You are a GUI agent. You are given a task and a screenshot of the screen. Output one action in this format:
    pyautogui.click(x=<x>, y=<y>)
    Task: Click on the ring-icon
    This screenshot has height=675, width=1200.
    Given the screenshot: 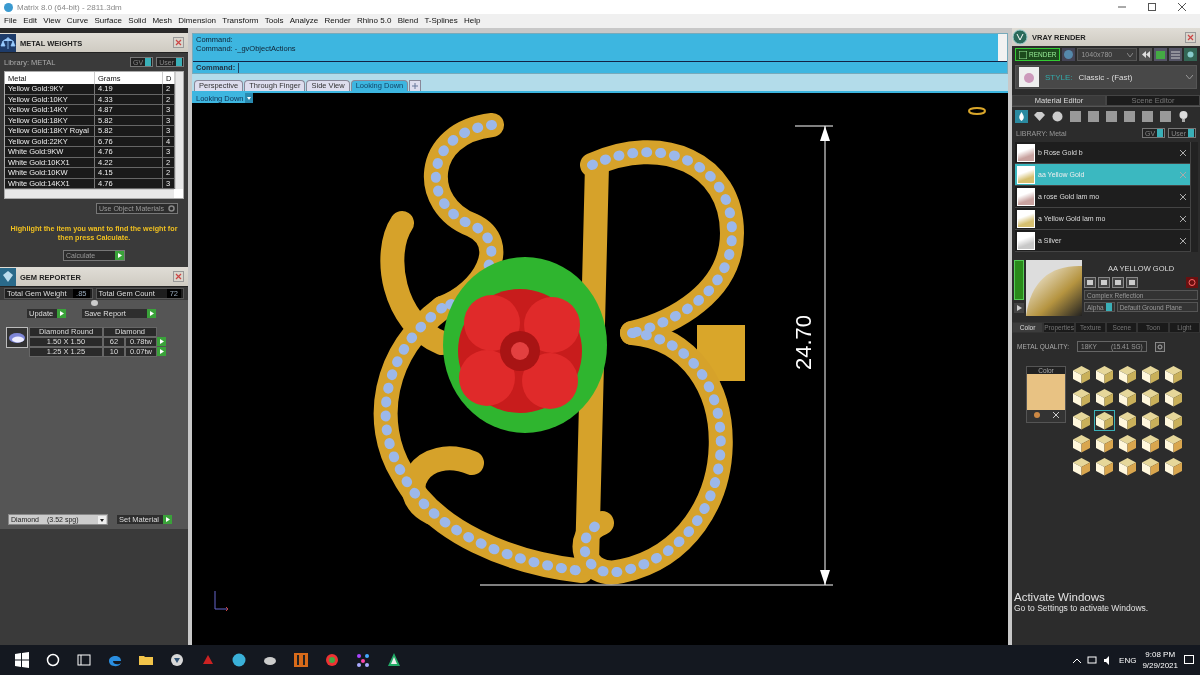 What is the action you would take?
    pyautogui.click(x=977, y=111)
    